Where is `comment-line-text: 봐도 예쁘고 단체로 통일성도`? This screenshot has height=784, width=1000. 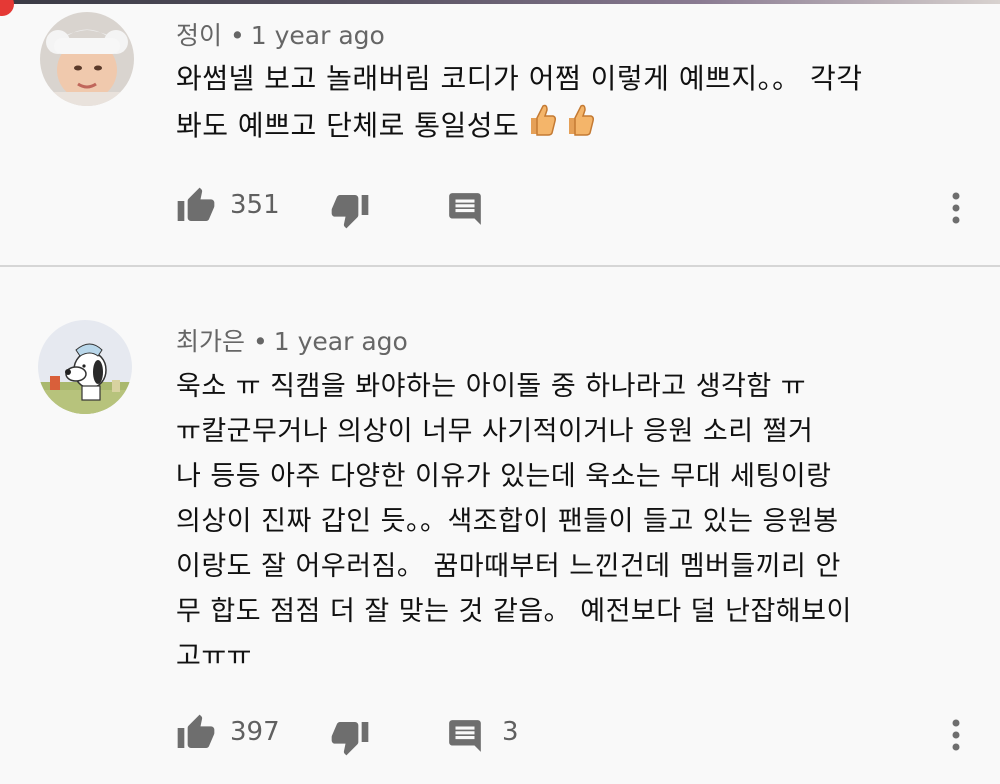 comment-line-text: 봐도 예쁘고 단체로 통일성도 is located at coordinates (348, 125).